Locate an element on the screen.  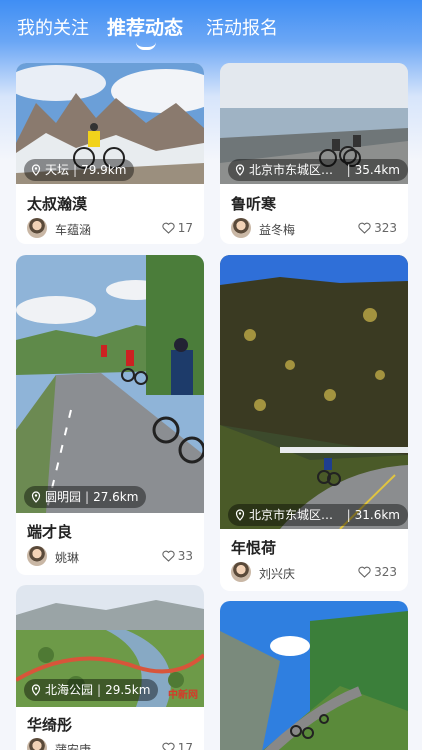
like-button: 33 is located at coordinates (177, 556).